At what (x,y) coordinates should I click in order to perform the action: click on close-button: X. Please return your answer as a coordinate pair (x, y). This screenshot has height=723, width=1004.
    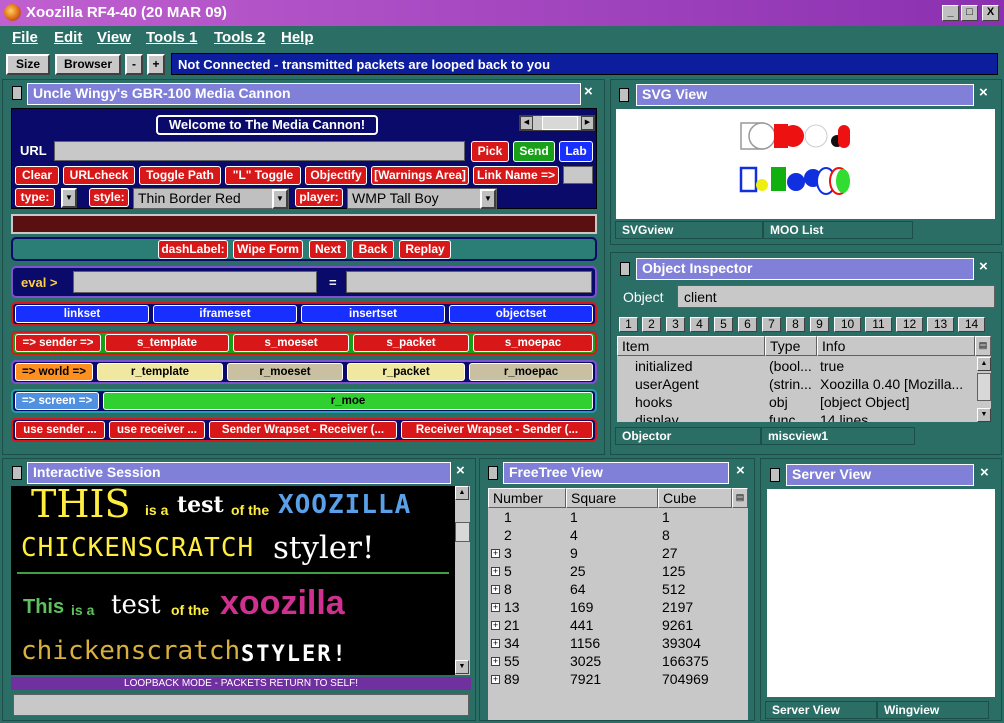
    Looking at the image, I should click on (990, 13).